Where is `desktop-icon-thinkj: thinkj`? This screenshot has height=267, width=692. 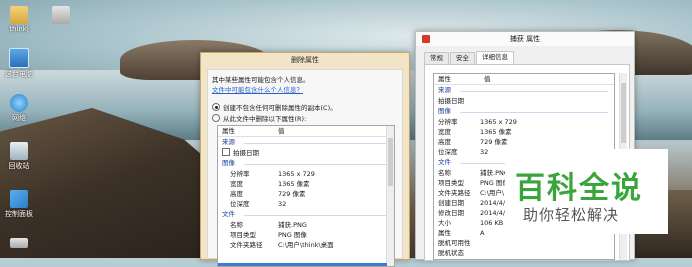
desktop-icon-thinkj: thinkj is located at coordinates (19, 19).